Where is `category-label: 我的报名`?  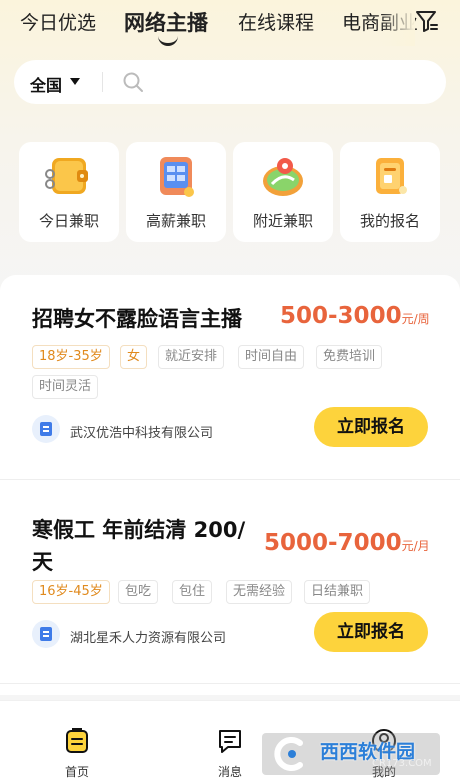 category-label: 我的报名 is located at coordinates (389, 221).